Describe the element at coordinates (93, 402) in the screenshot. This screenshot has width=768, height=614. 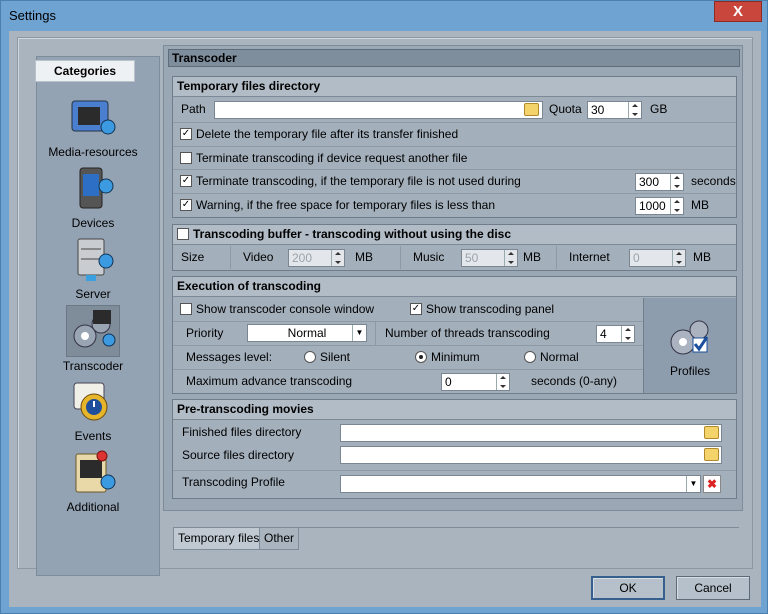
I see `events-icon` at that location.